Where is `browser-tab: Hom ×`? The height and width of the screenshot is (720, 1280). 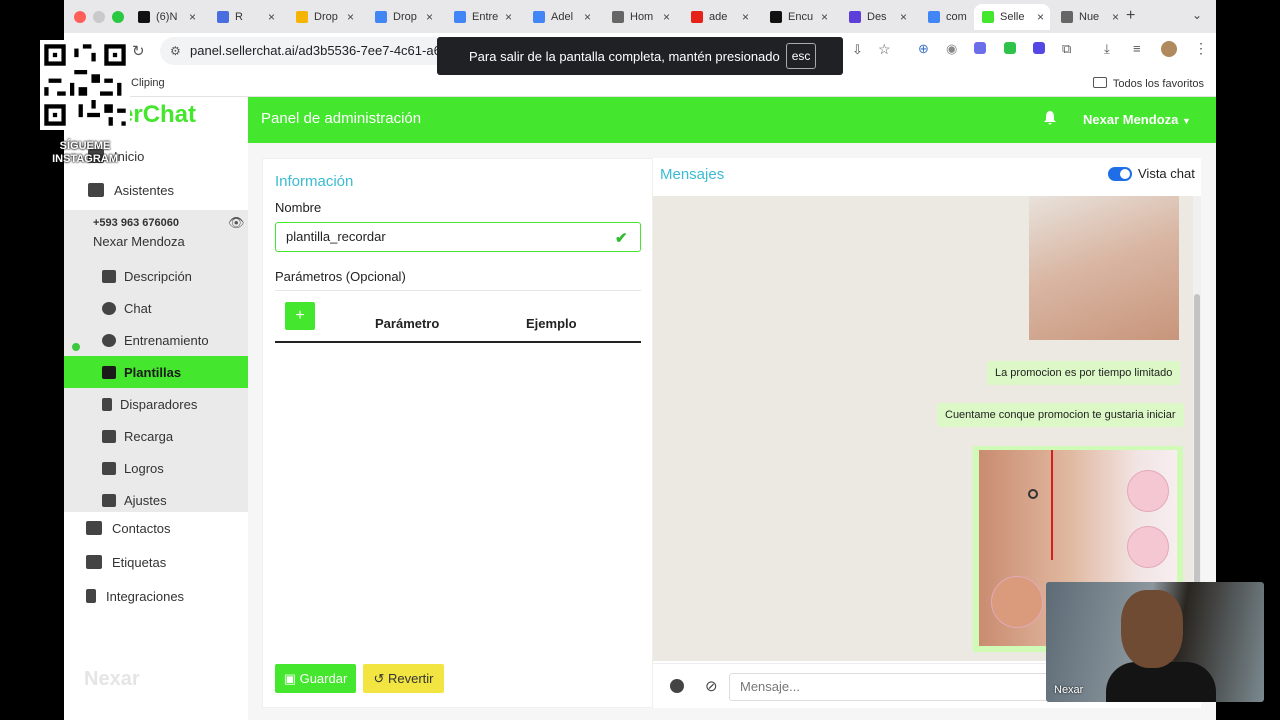 browser-tab: Hom × is located at coordinates (640, 17).